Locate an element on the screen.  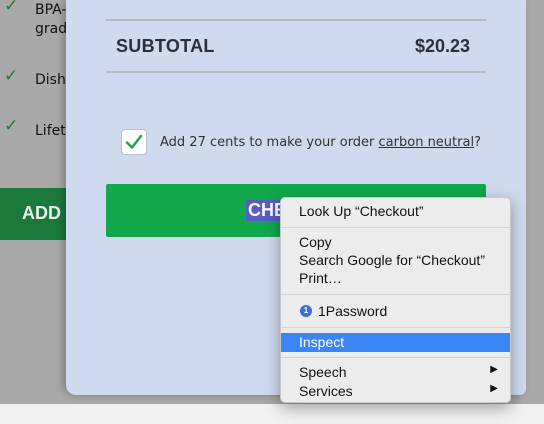
feature-text: grad is located at coordinates (51, 29).